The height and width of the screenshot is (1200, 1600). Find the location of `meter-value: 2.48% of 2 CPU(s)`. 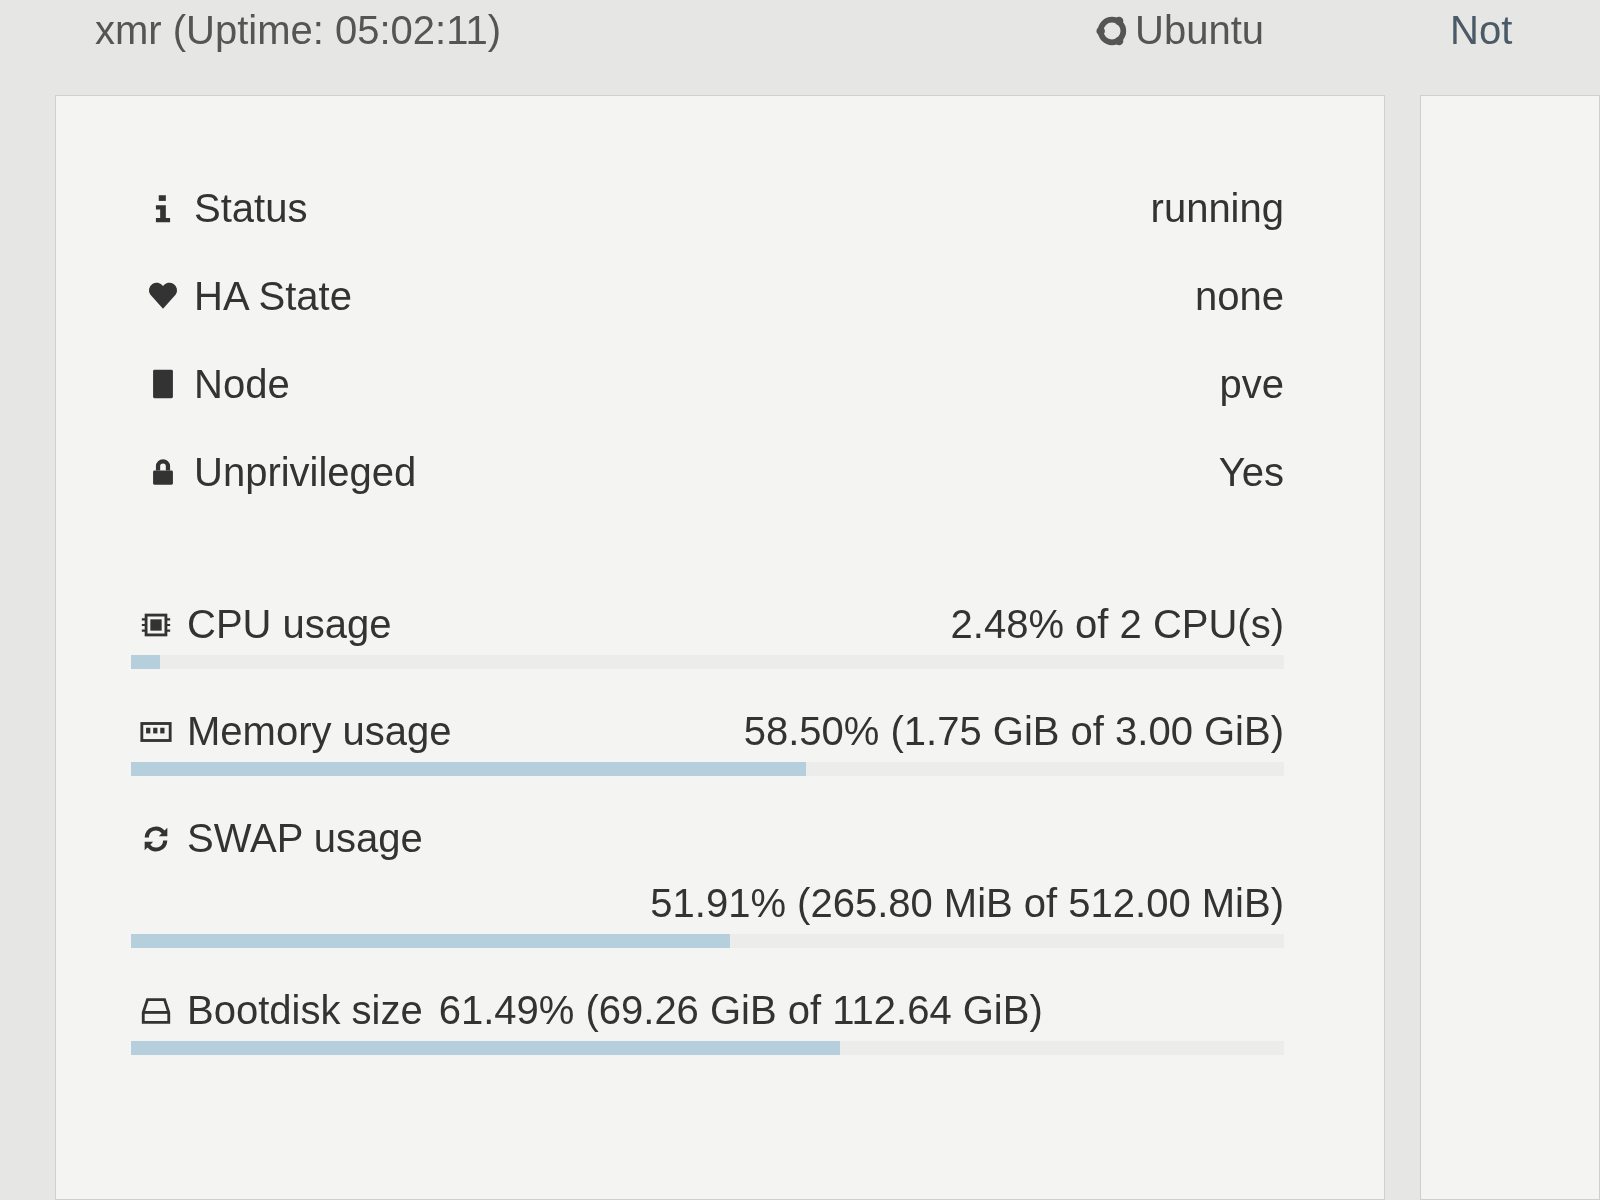

meter-value: 2.48% of 2 CPU(s) is located at coordinates (1117, 624).